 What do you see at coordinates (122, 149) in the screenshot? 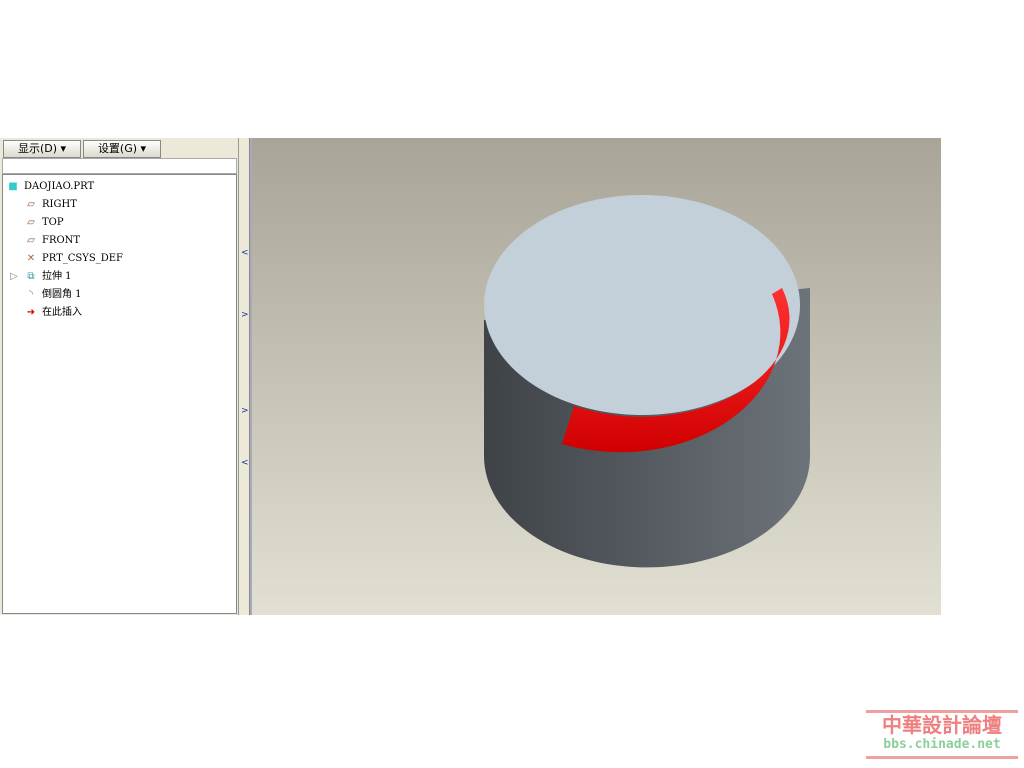
I see `settings-menu-button: 设置(G) ▾` at bounding box center [122, 149].